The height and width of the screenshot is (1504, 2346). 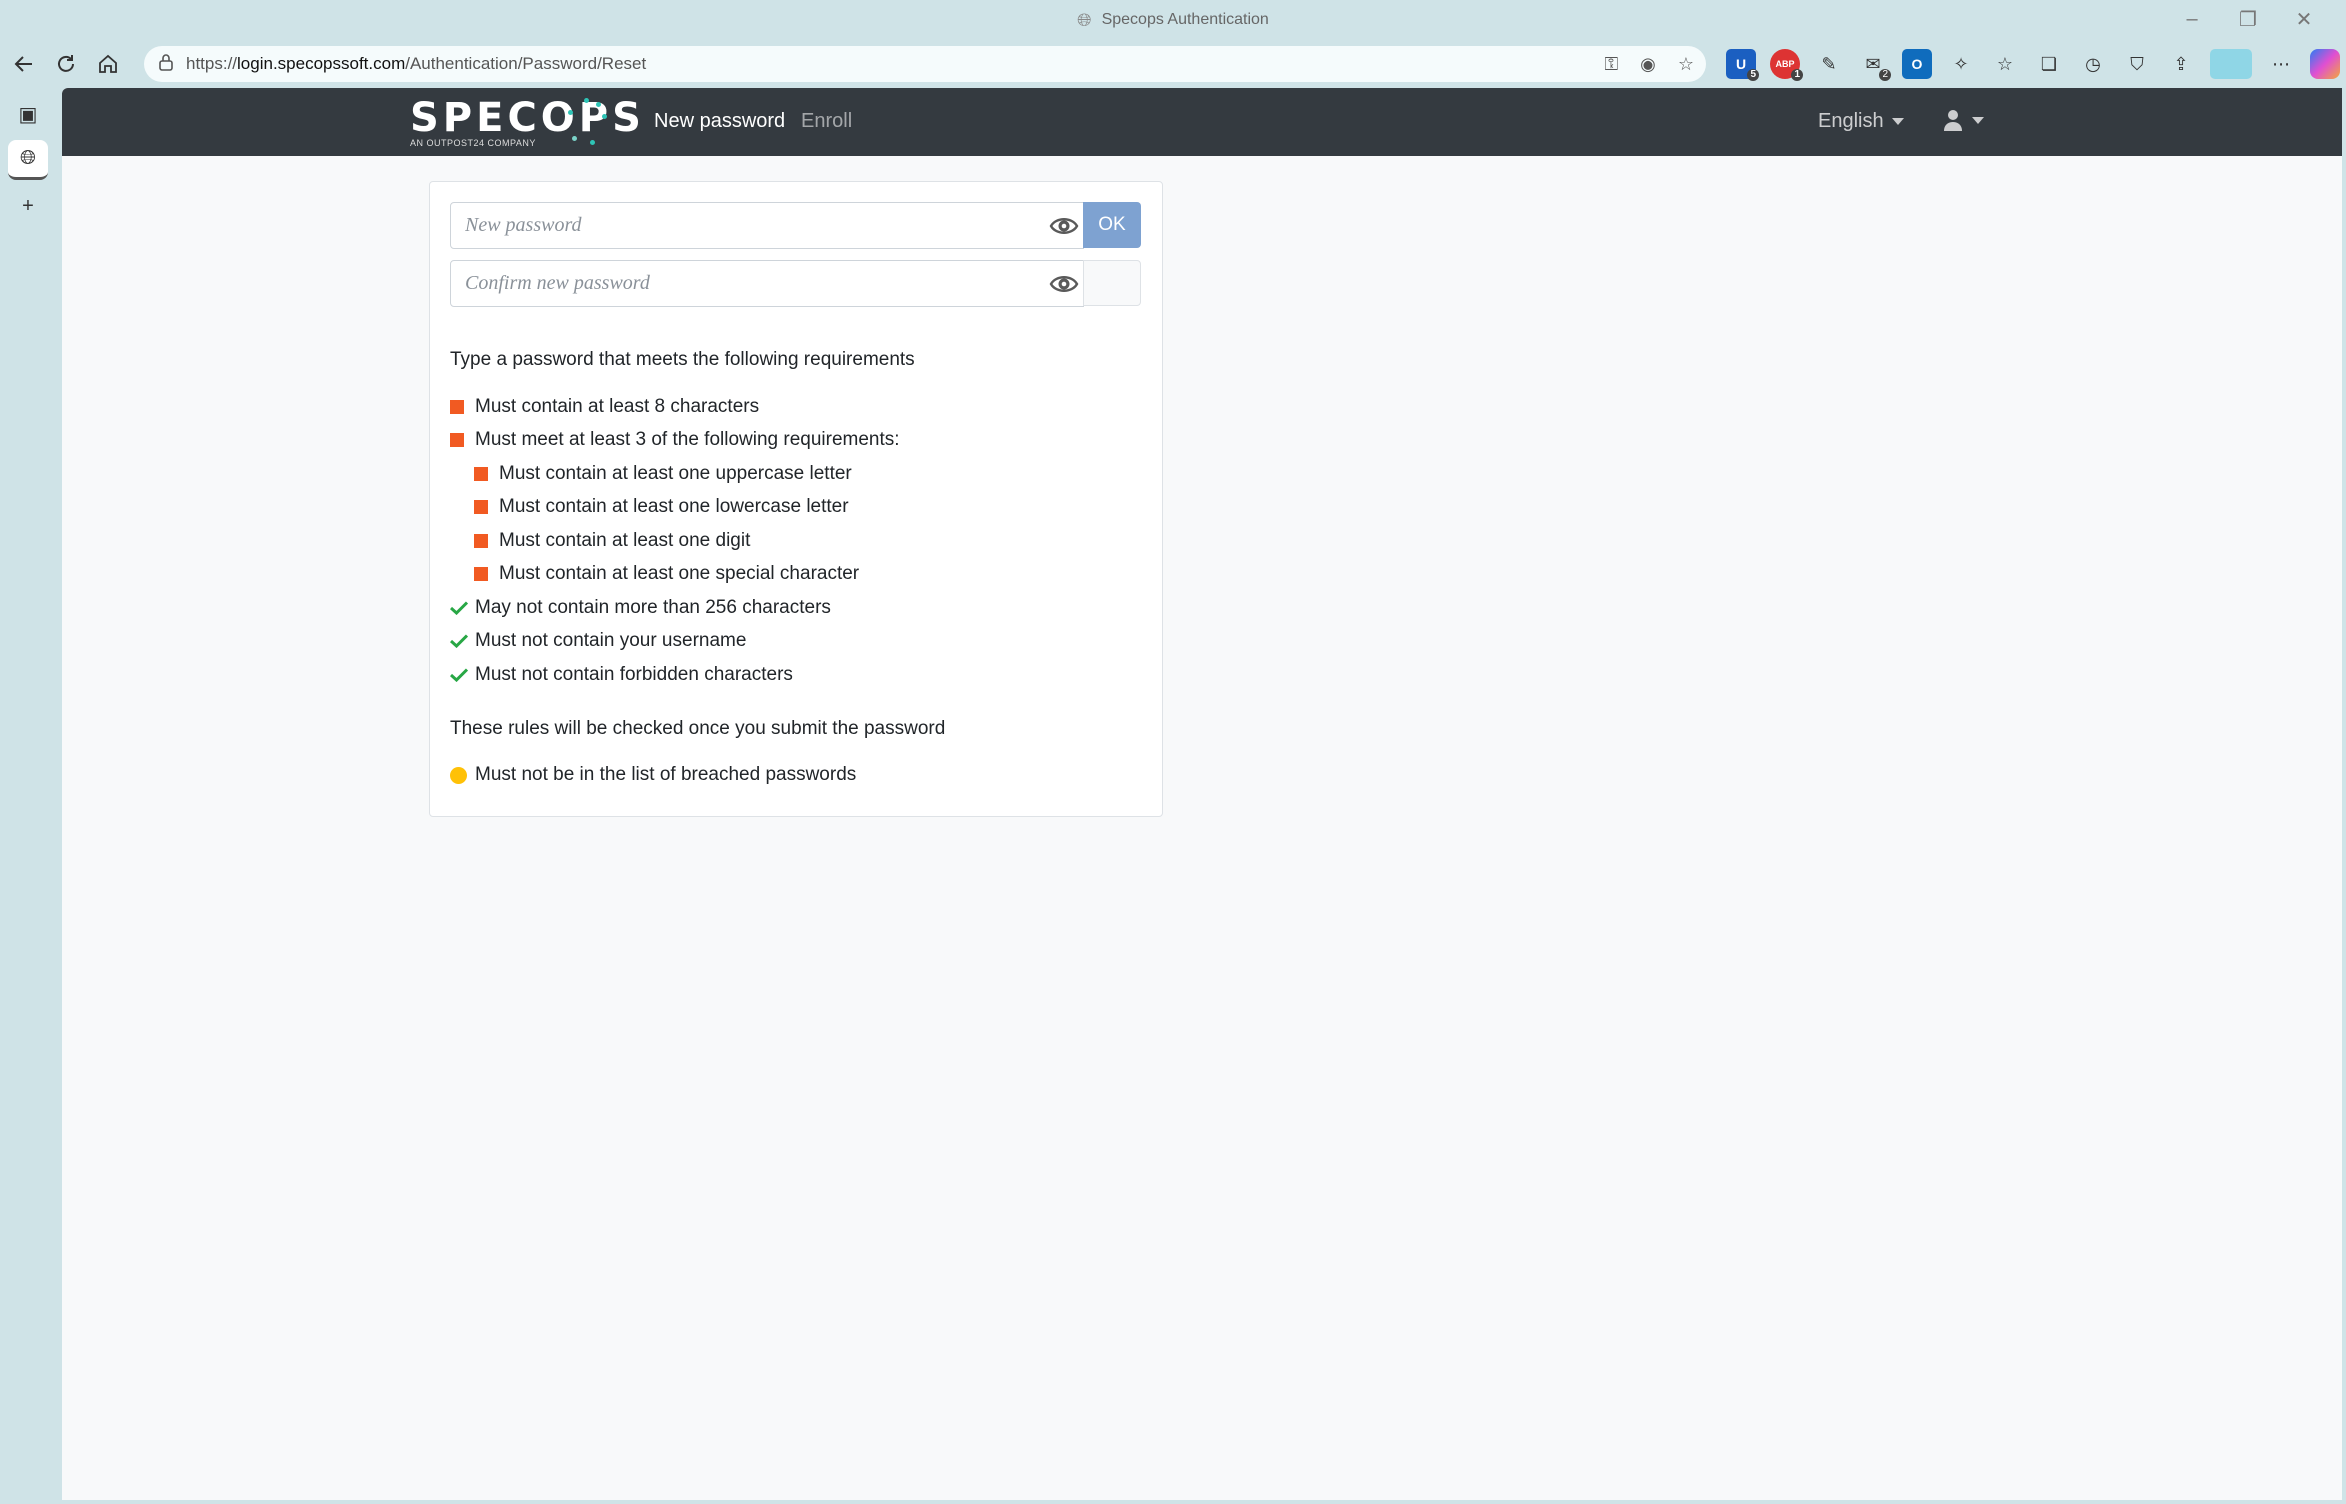 I want to click on requirement-item: Must not contain your username, so click(x=675, y=642).